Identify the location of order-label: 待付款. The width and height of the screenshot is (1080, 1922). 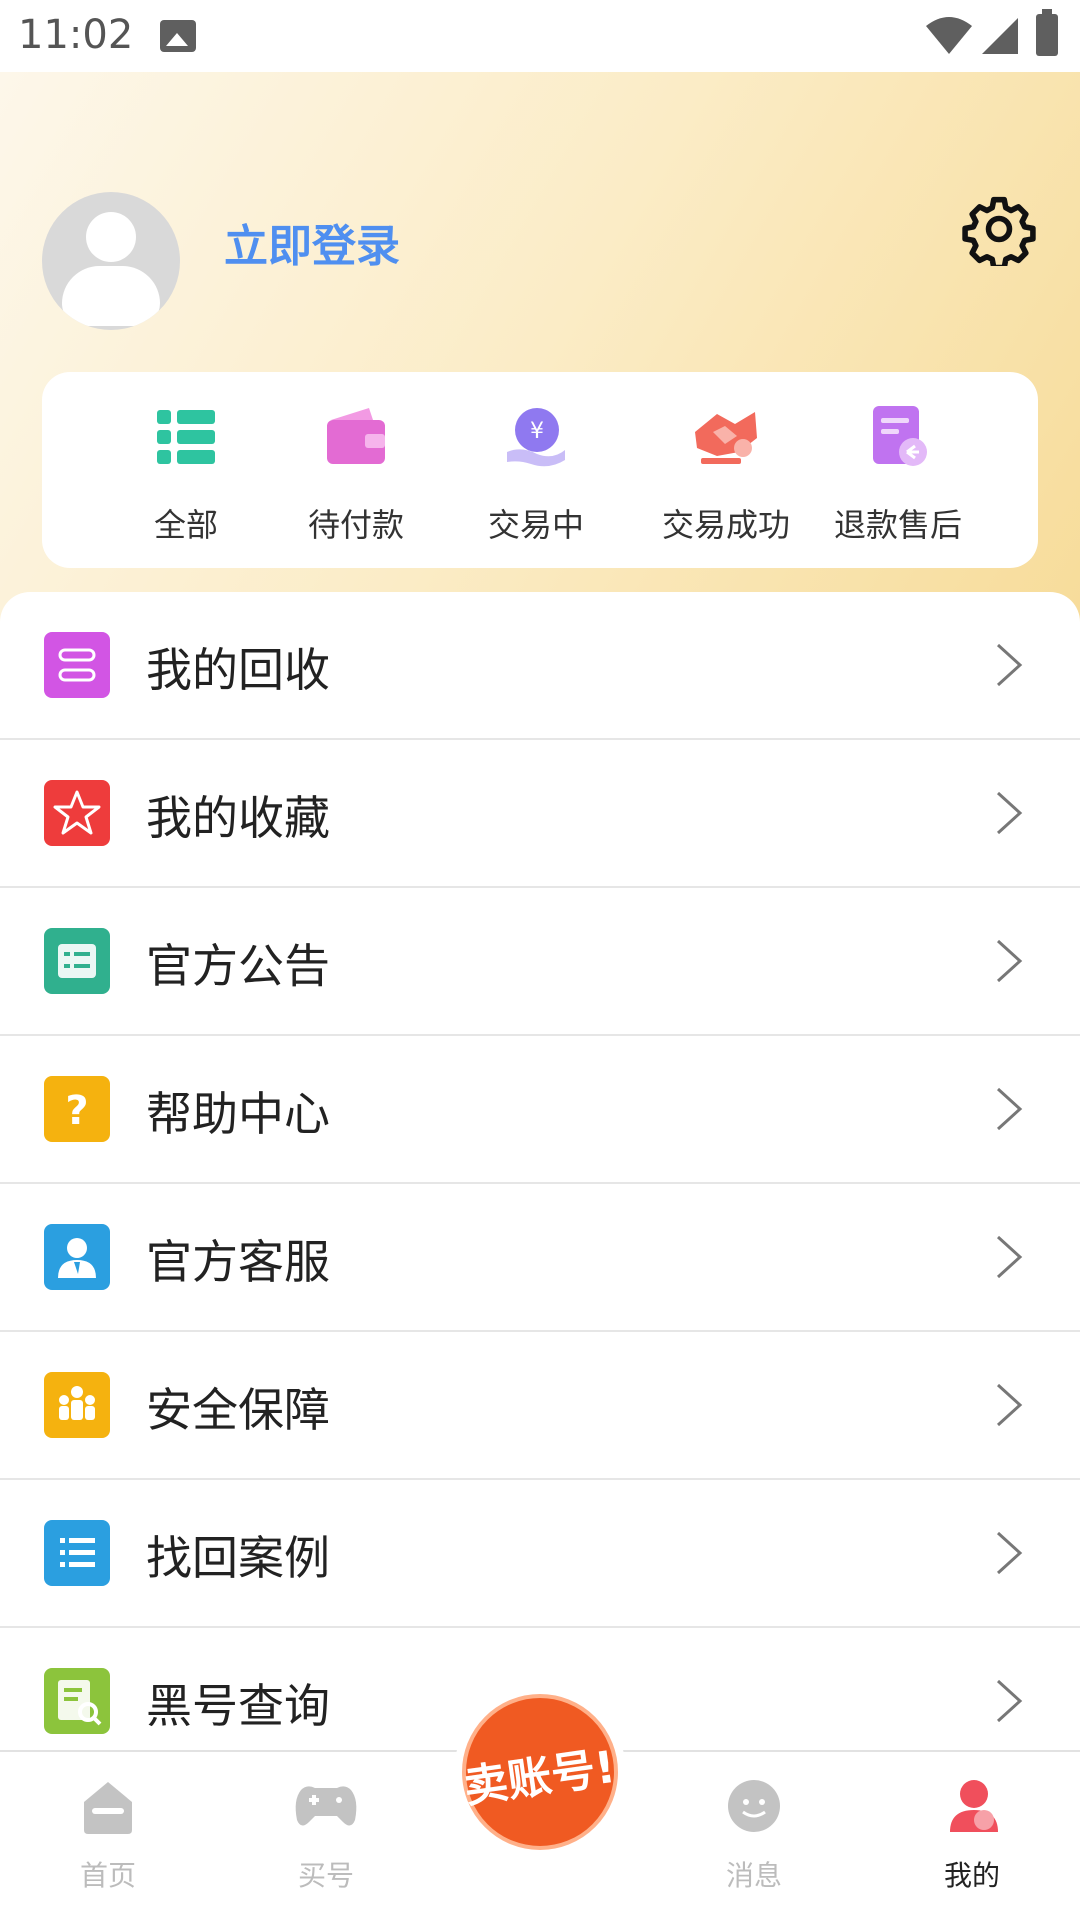
(355, 525).